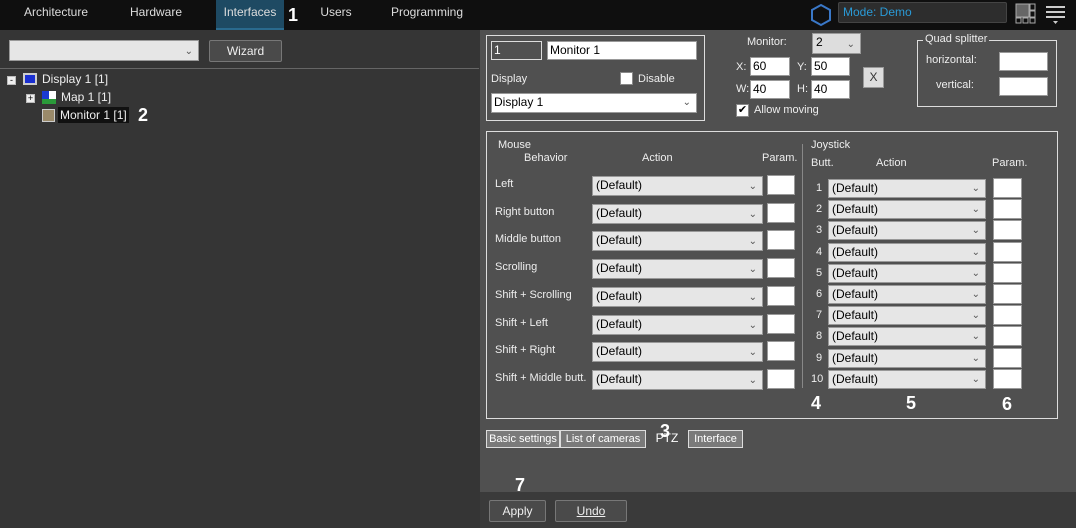  I want to click on display-select: Display 1 ⌄, so click(594, 103).